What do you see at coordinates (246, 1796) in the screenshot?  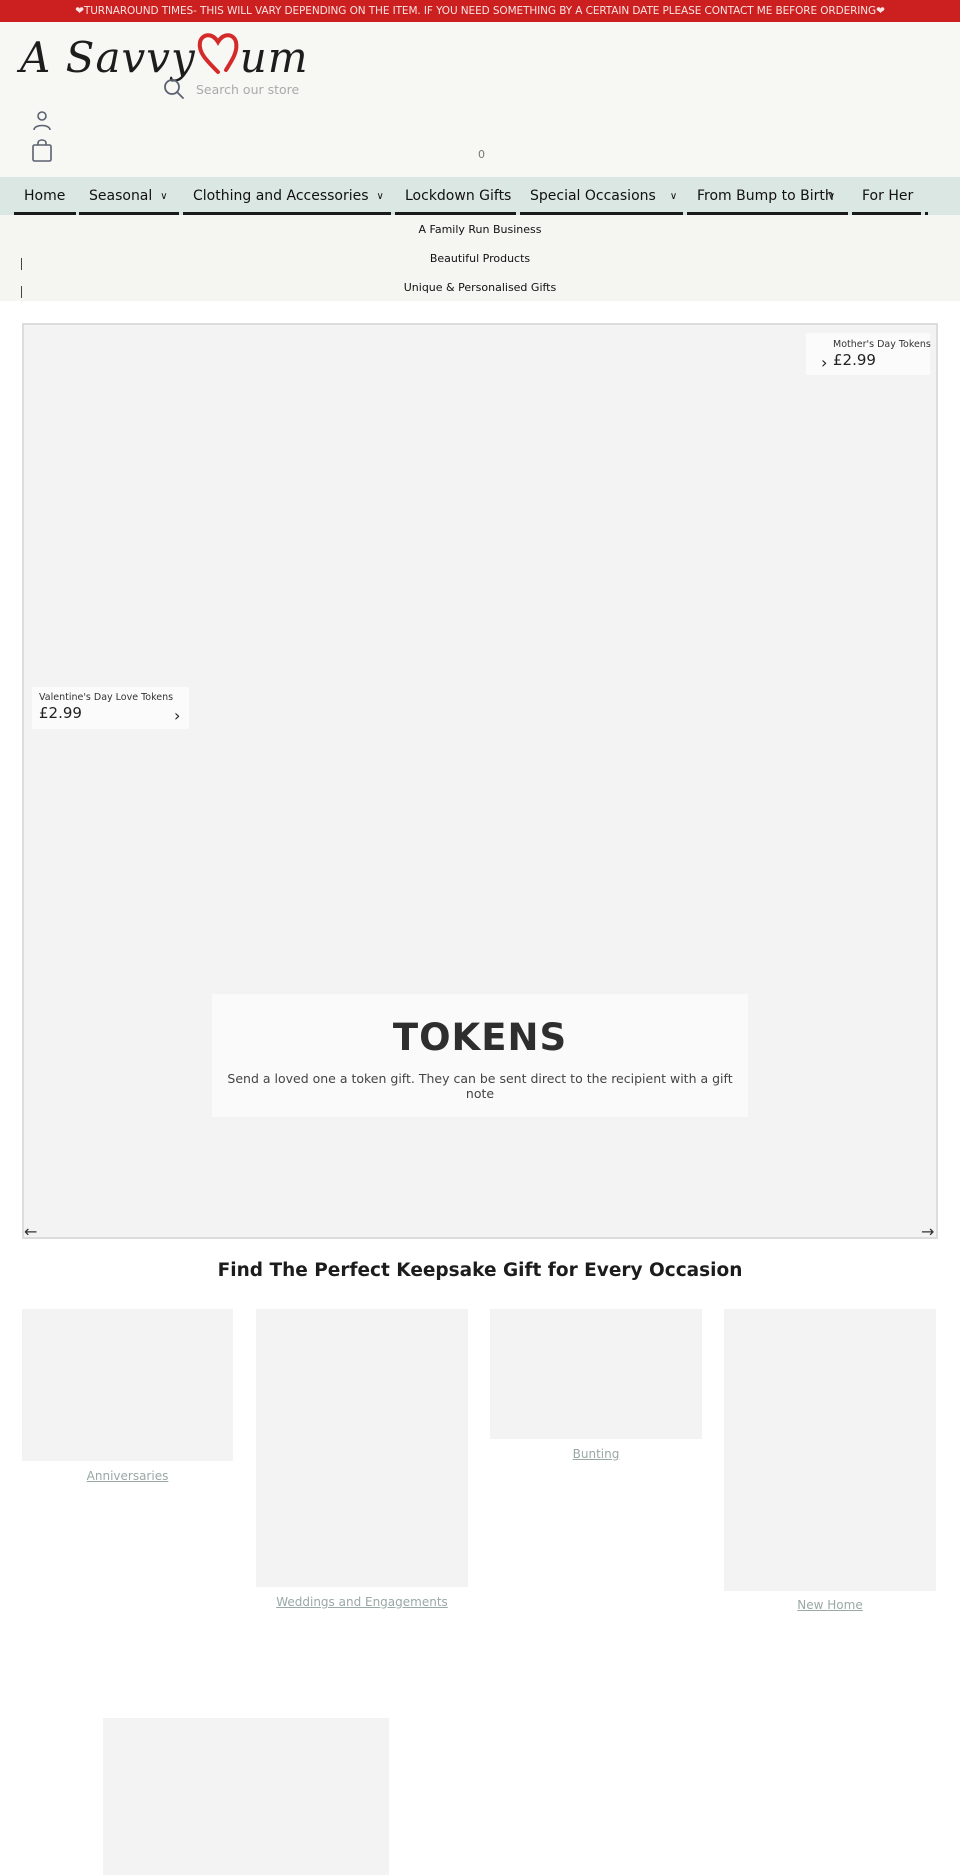 I see `collection-image` at bounding box center [246, 1796].